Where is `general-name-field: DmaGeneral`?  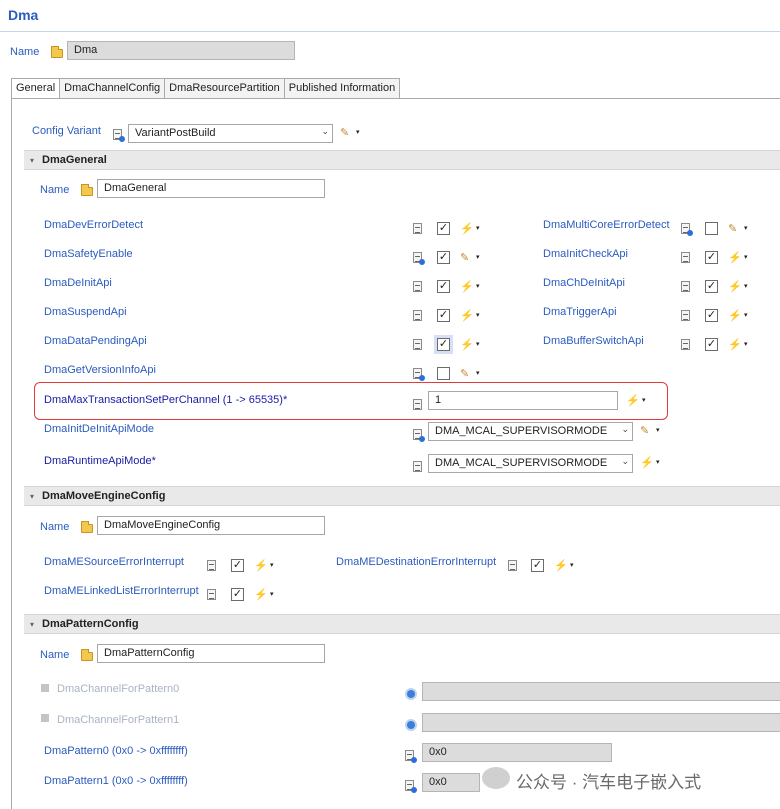 general-name-field: DmaGeneral is located at coordinates (211, 188).